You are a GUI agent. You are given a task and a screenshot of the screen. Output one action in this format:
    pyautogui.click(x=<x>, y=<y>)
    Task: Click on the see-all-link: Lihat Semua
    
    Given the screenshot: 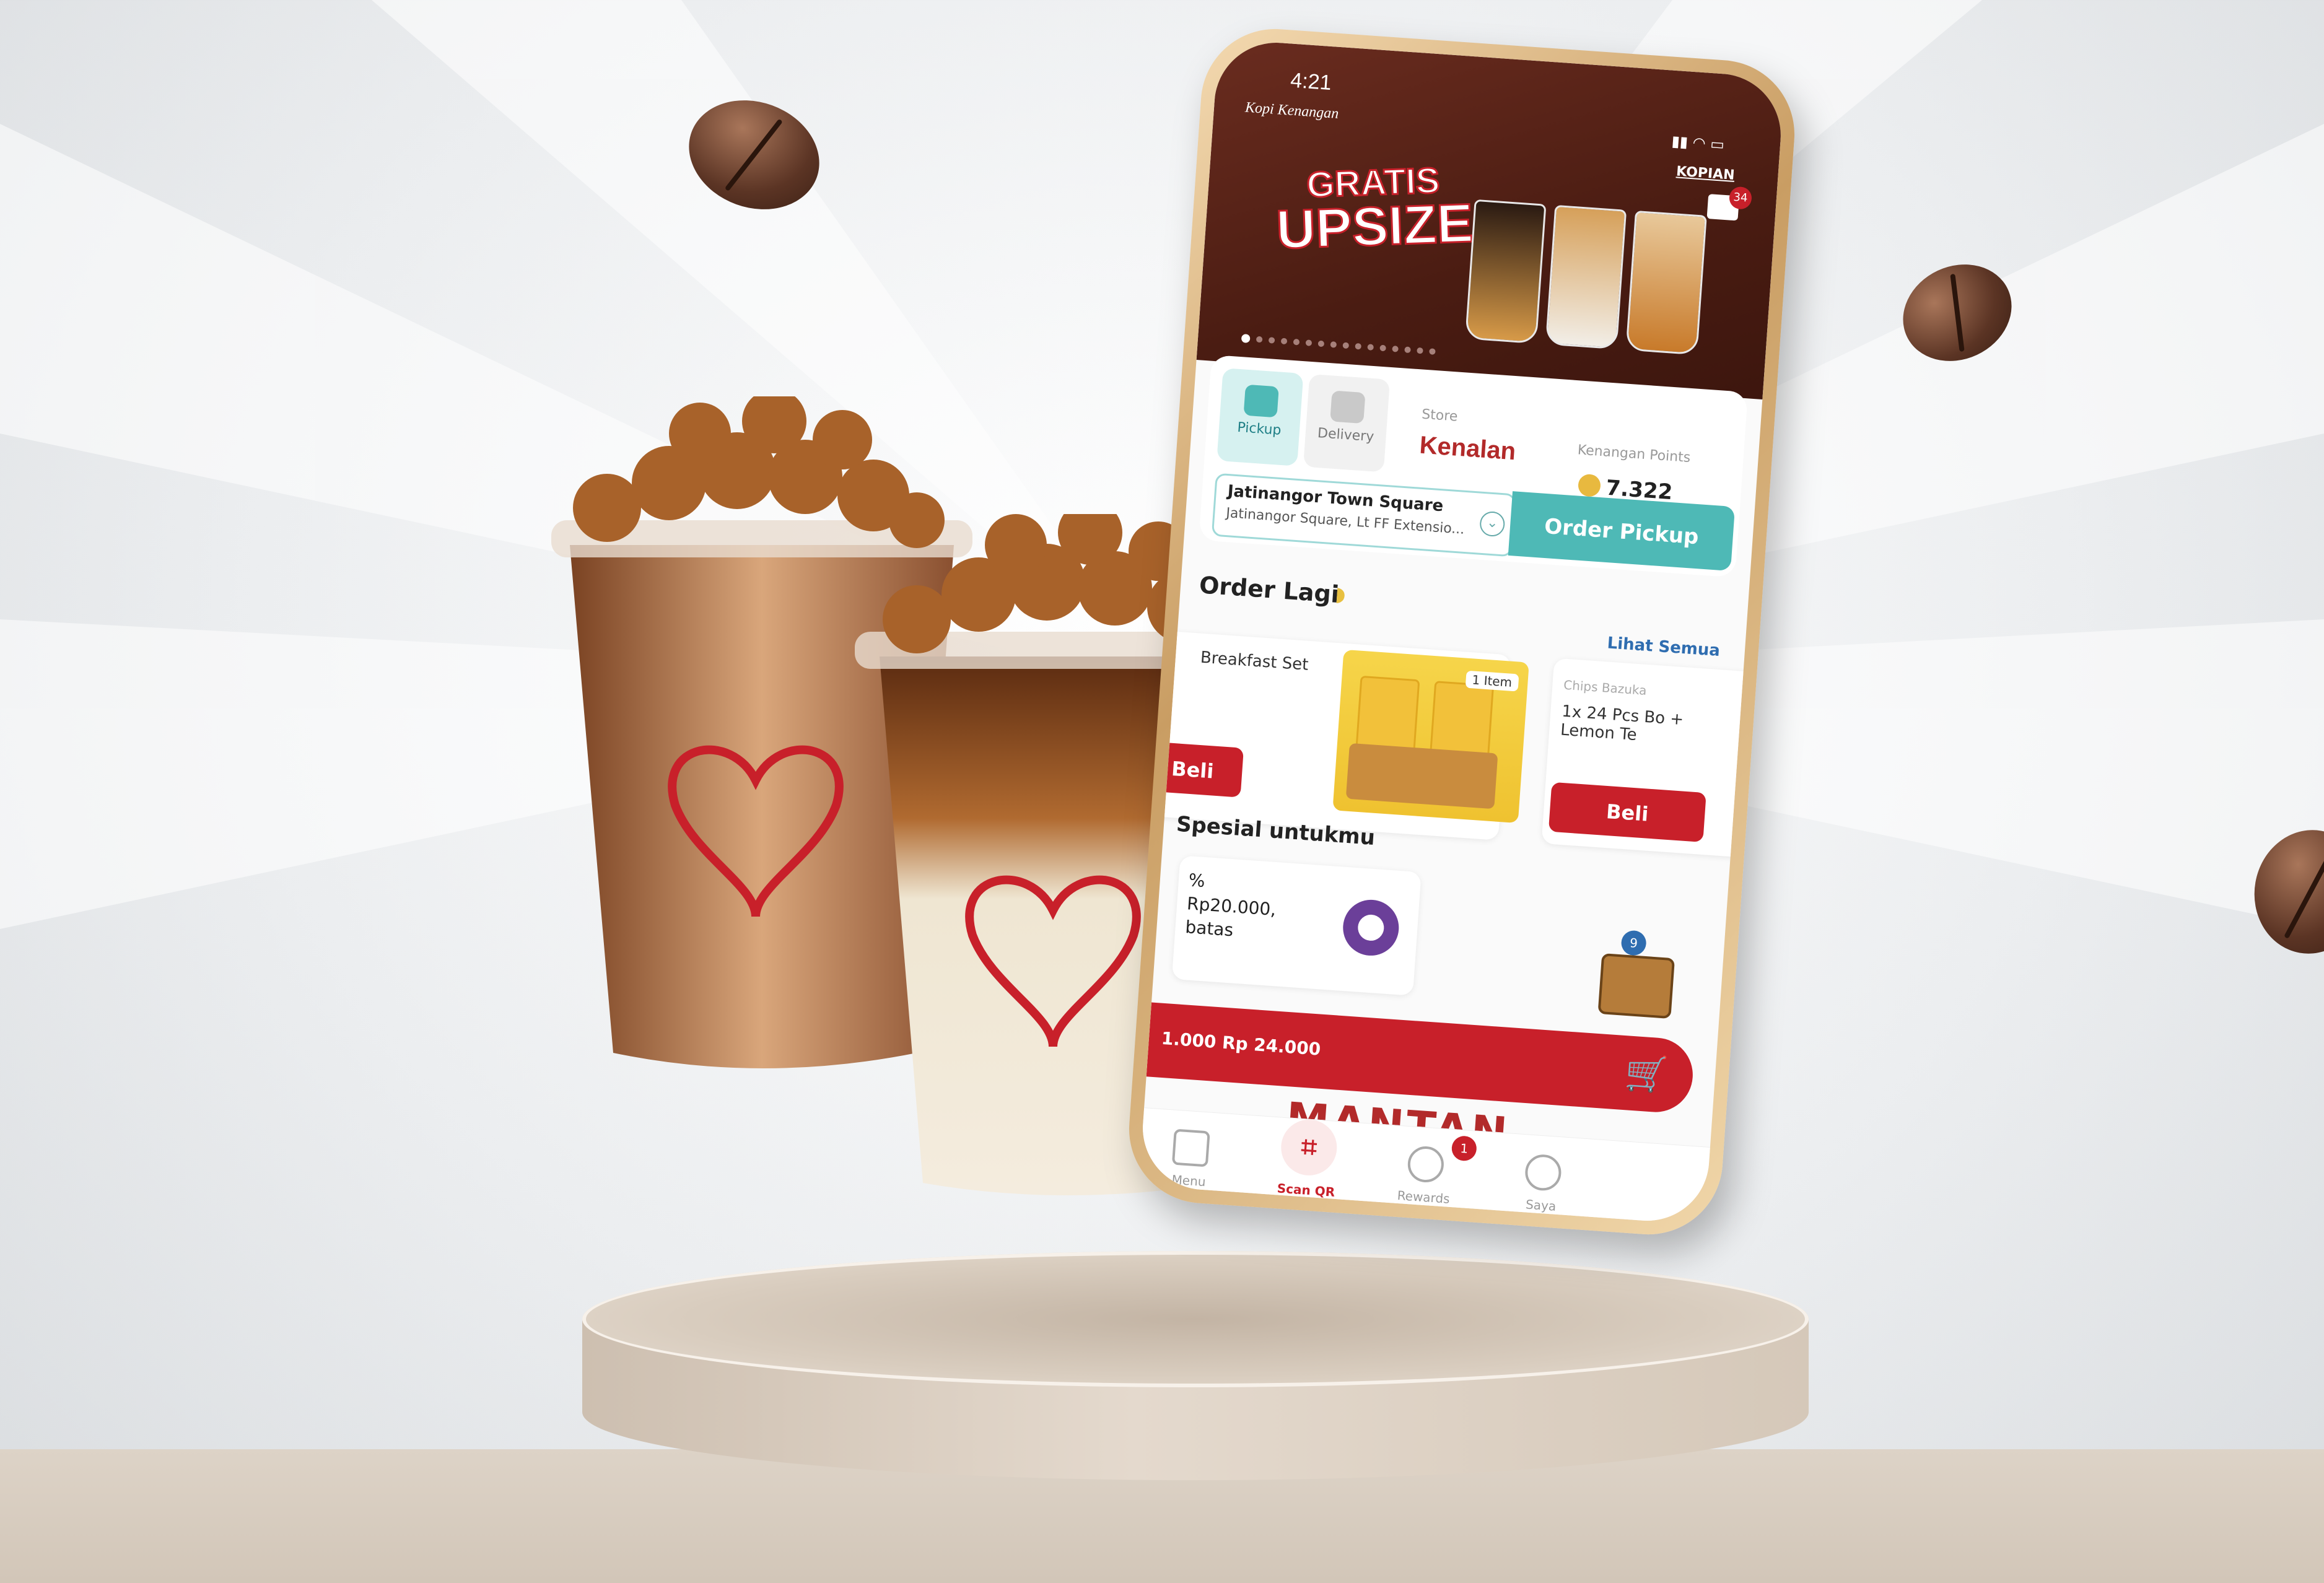 What is the action you would take?
    pyautogui.click(x=1664, y=647)
    